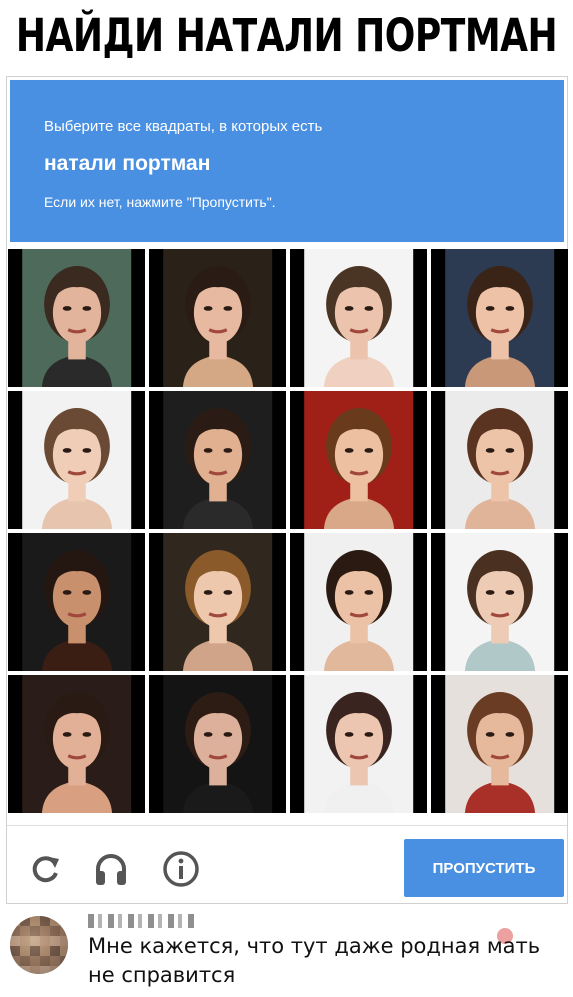  What do you see at coordinates (111, 869) in the screenshot?
I see `headphones-icon` at bounding box center [111, 869].